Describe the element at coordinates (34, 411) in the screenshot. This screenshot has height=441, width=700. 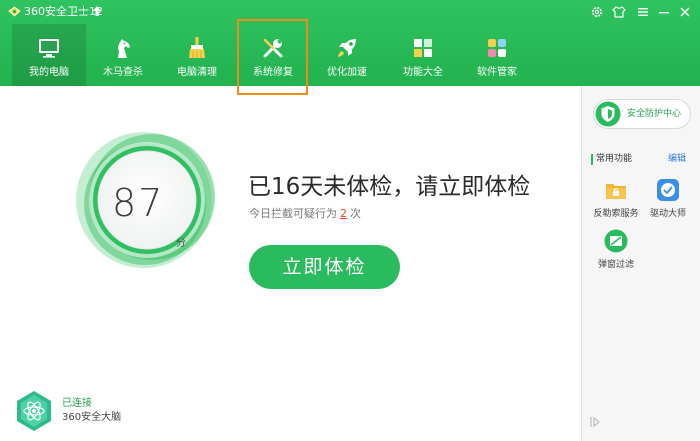
I see `security-brain-icon` at that location.